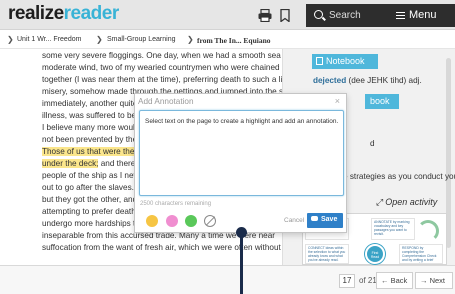  What do you see at coordinates (400, 15) in the screenshot?
I see `hamburger-icon` at bounding box center [400, 15].